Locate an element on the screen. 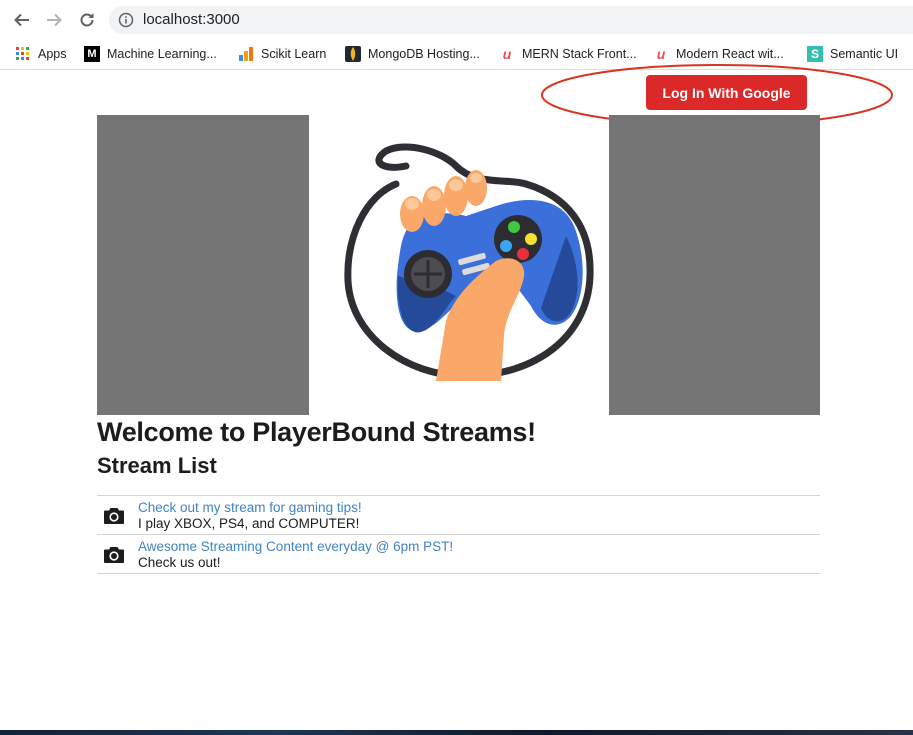 This screenshot has height=735, width=913. chart-icon is located at coordinates (246, 54).